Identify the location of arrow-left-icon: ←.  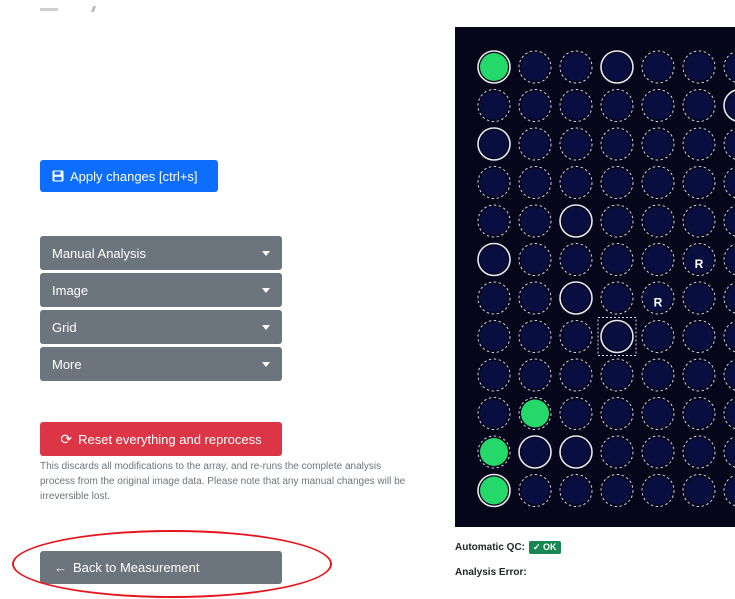
(60, 567).